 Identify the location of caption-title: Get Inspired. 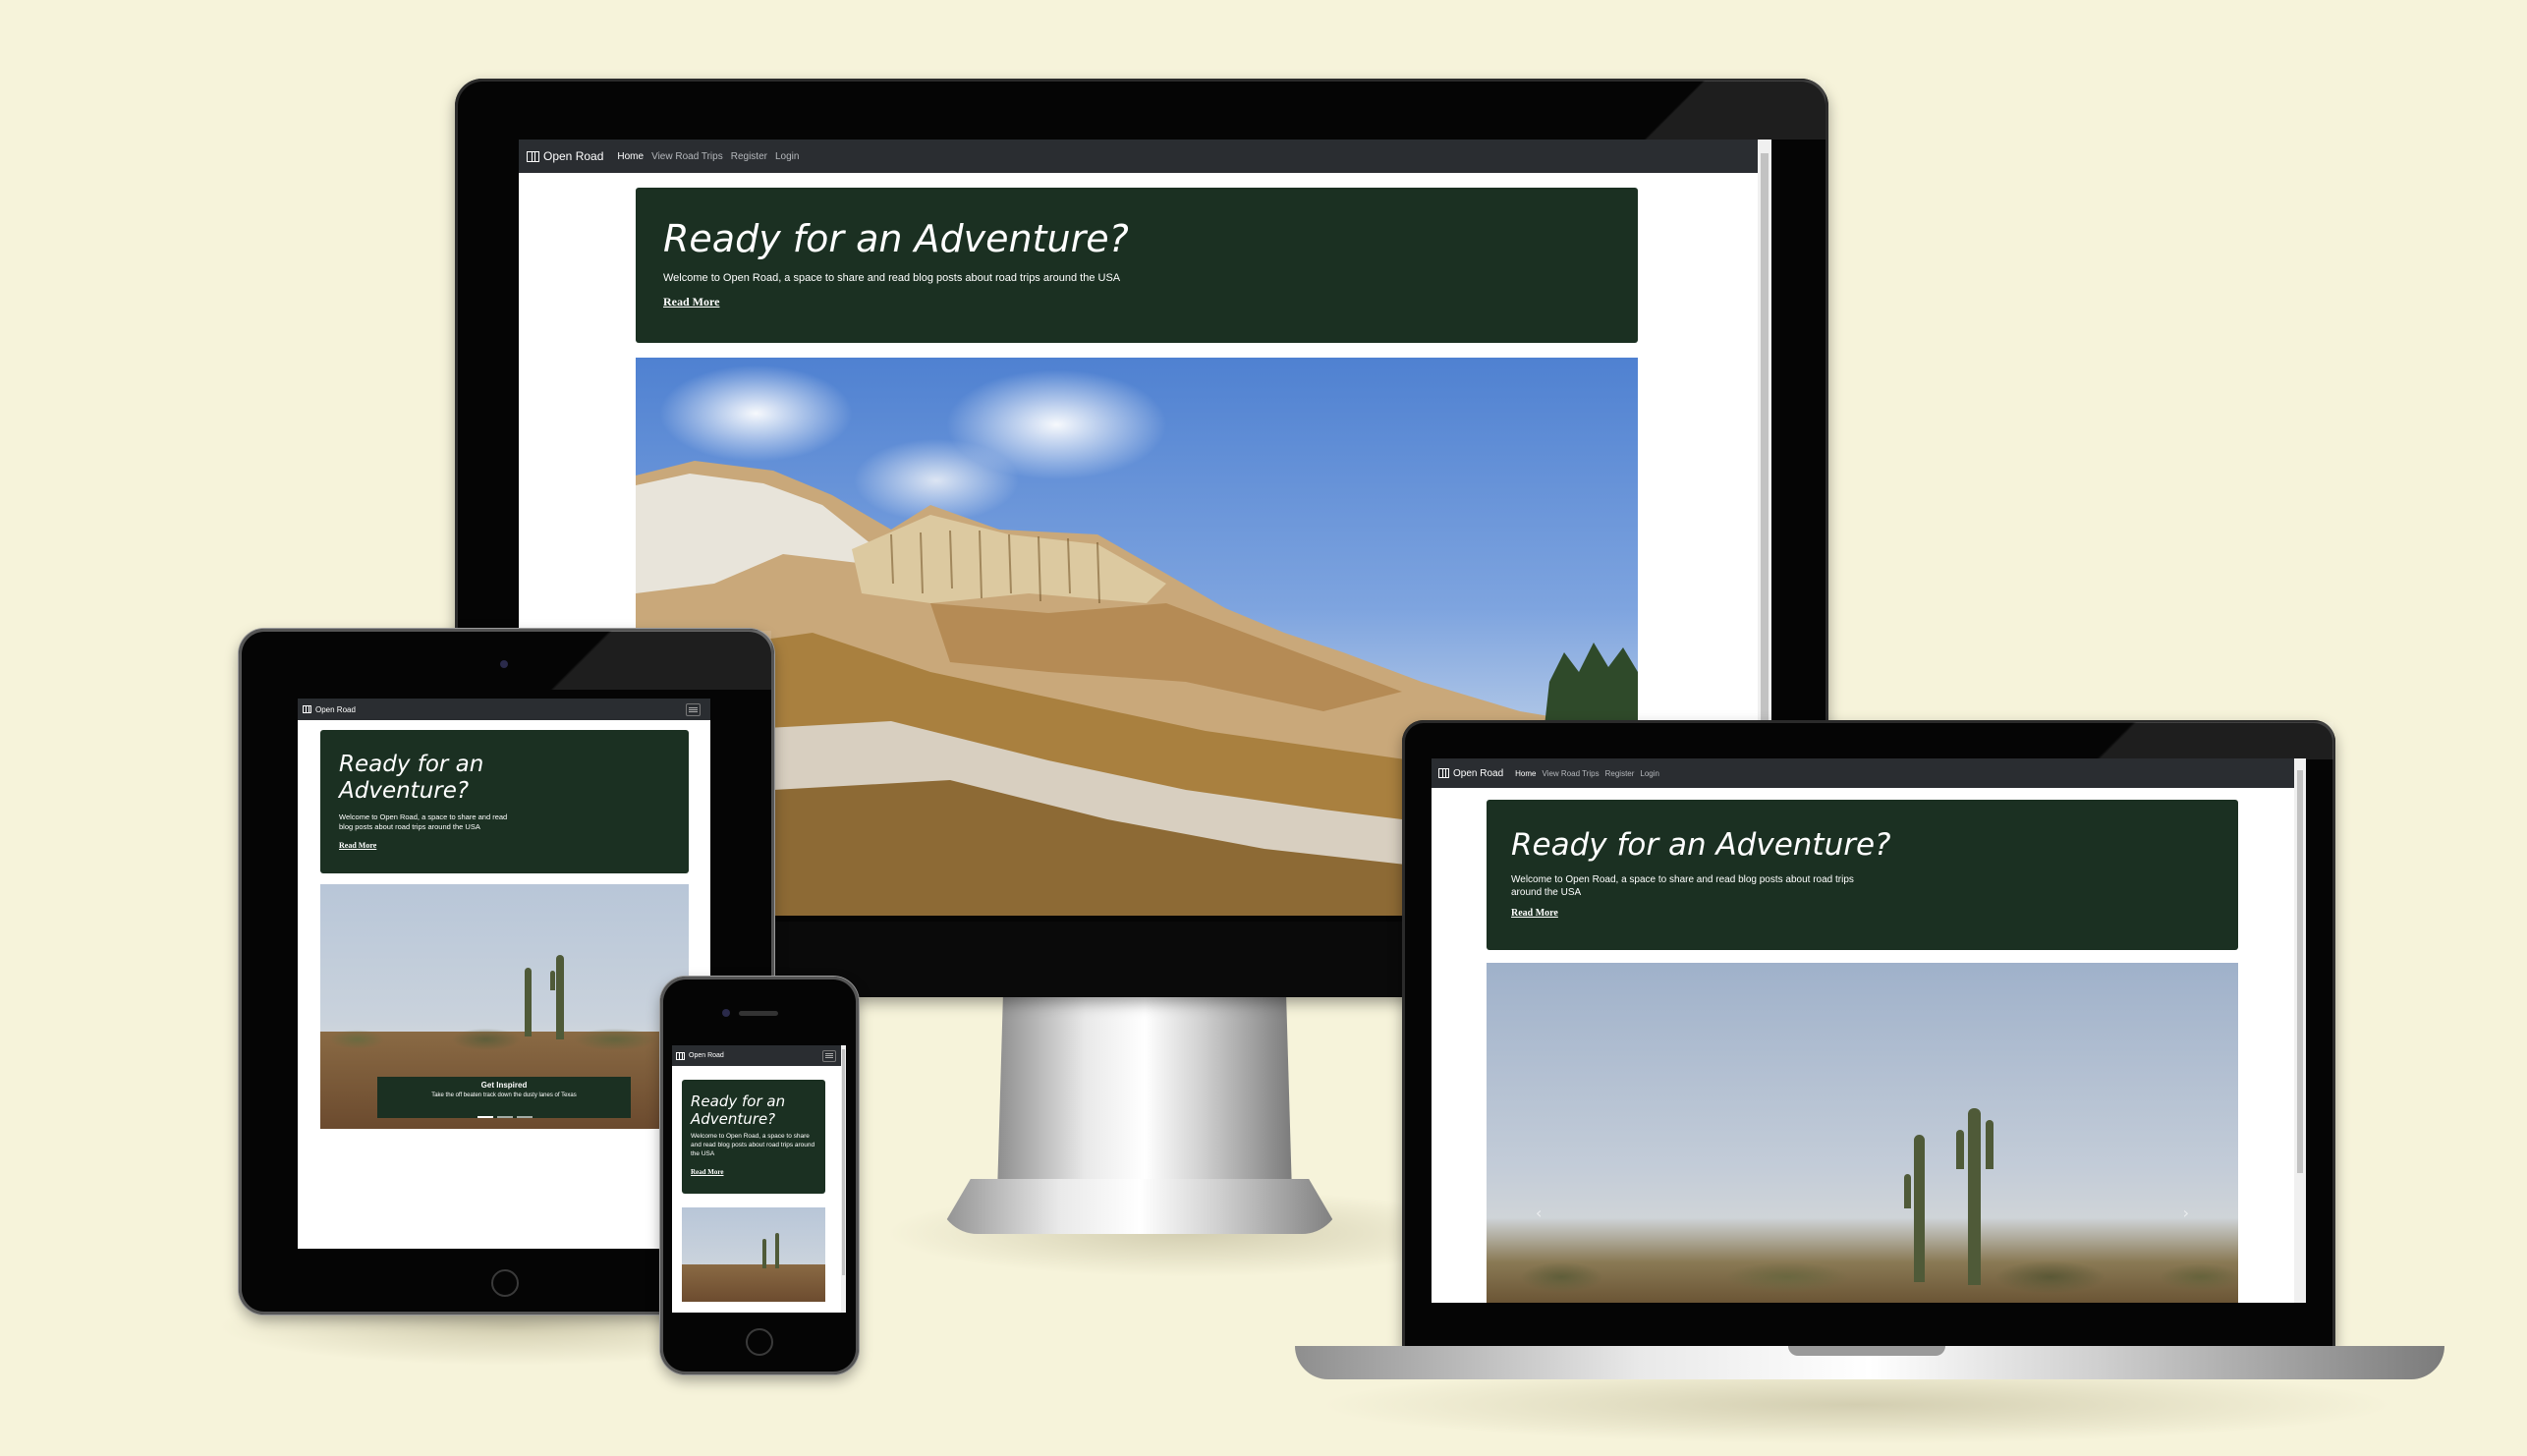
(504, 1085).